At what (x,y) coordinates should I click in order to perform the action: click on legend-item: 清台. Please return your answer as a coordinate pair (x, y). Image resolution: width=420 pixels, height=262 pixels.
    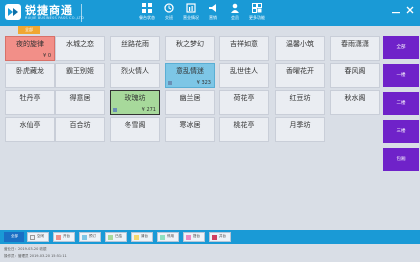
    Looking at the image, I should click on (142, 237).